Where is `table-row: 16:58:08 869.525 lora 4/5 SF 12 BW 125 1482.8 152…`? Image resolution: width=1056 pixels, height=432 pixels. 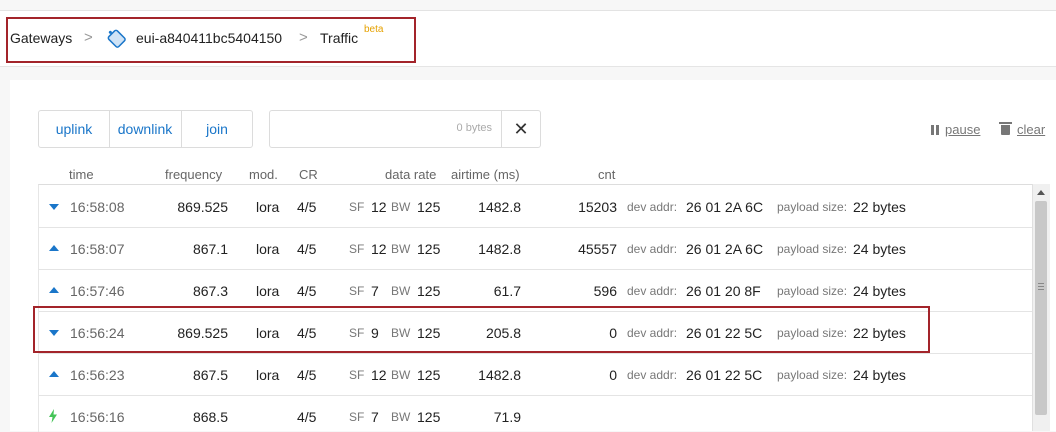
table-row: 16:58:08 869.525 lora 4/5 SF 12 BW 125 1482.8 152… is located at coordinates (536, 206).